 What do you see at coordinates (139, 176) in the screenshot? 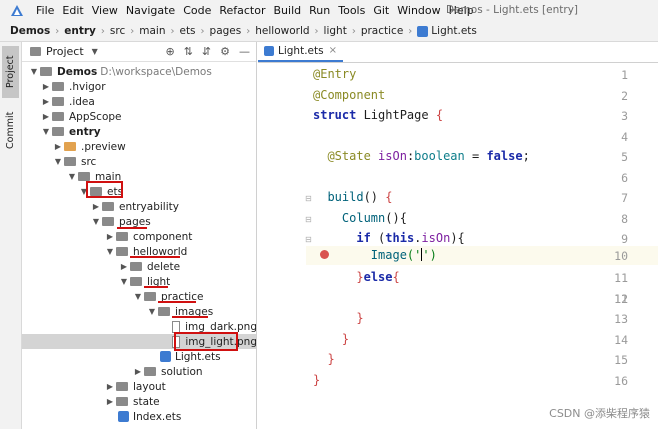
I see `tree-item-main: ▼ main` at bounding box center [139, 176].